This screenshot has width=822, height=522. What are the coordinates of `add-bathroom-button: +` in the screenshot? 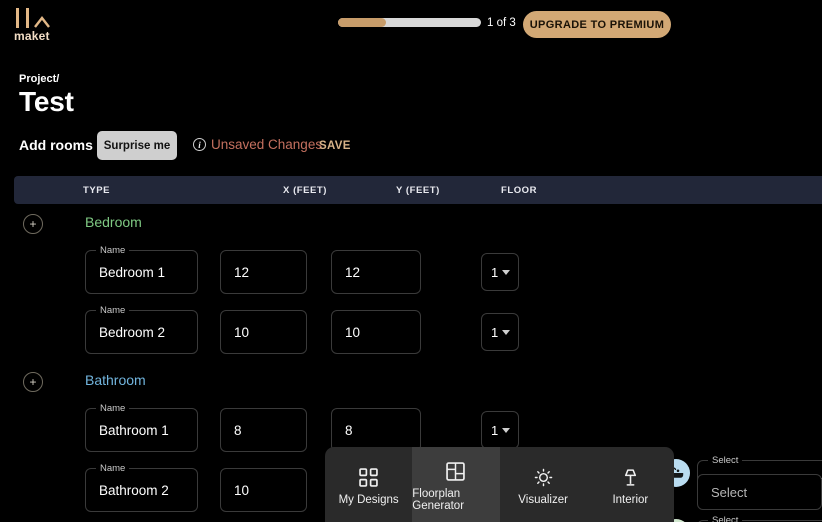 It's located at (33, 382).